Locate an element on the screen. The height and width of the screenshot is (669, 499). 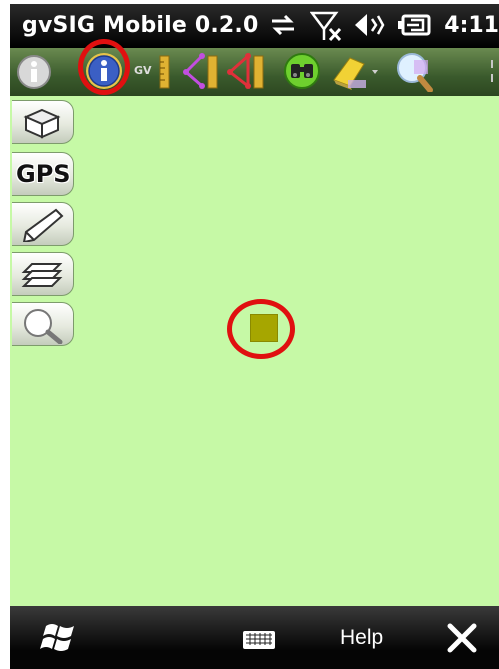
close-icon is located at coordinates (462, 638).